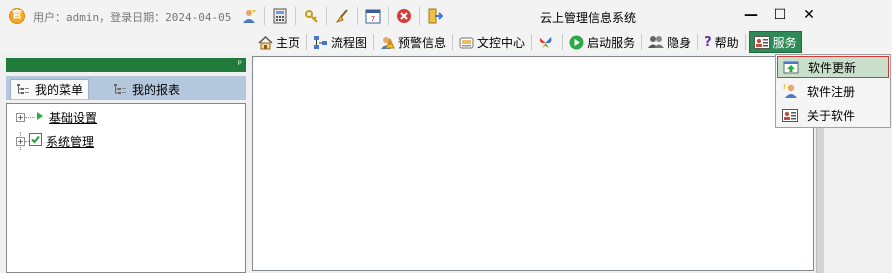  I want to click on main-menu-bar: 主页 流程图 预警信息 文控中心 启动服务 隐身 ? 帮助 服务, so click(446, 42).